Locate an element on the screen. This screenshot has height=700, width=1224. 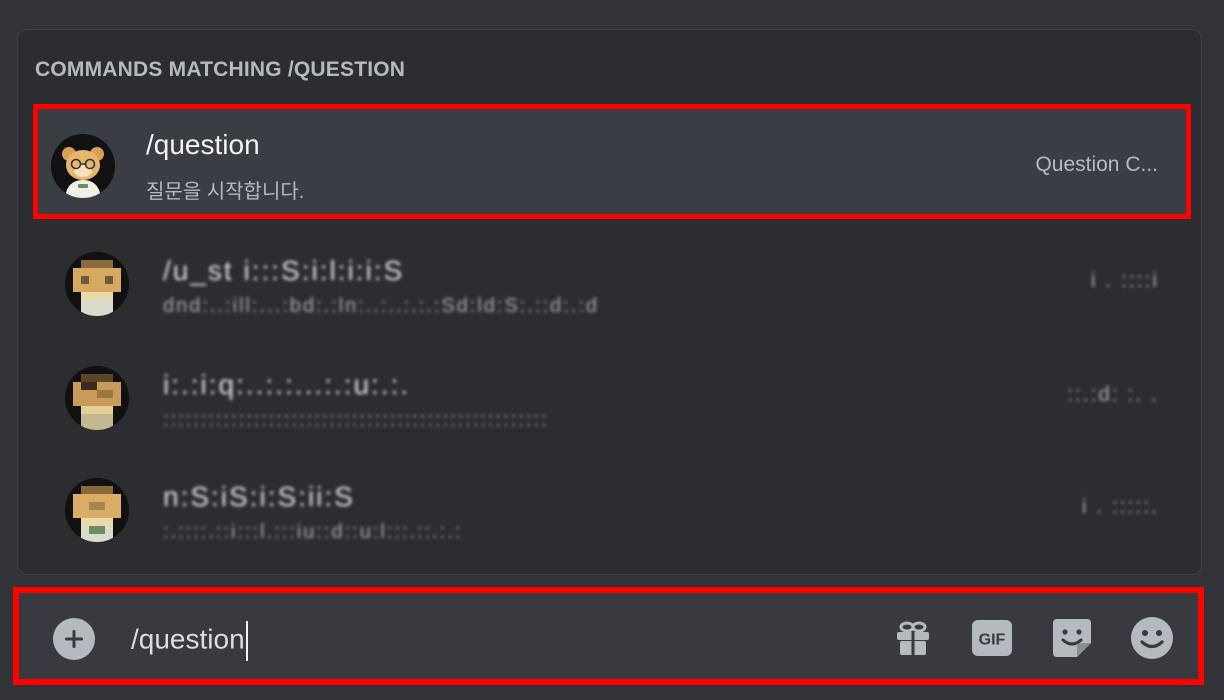
gif-label: GIF is located at coordinates (992, 640).